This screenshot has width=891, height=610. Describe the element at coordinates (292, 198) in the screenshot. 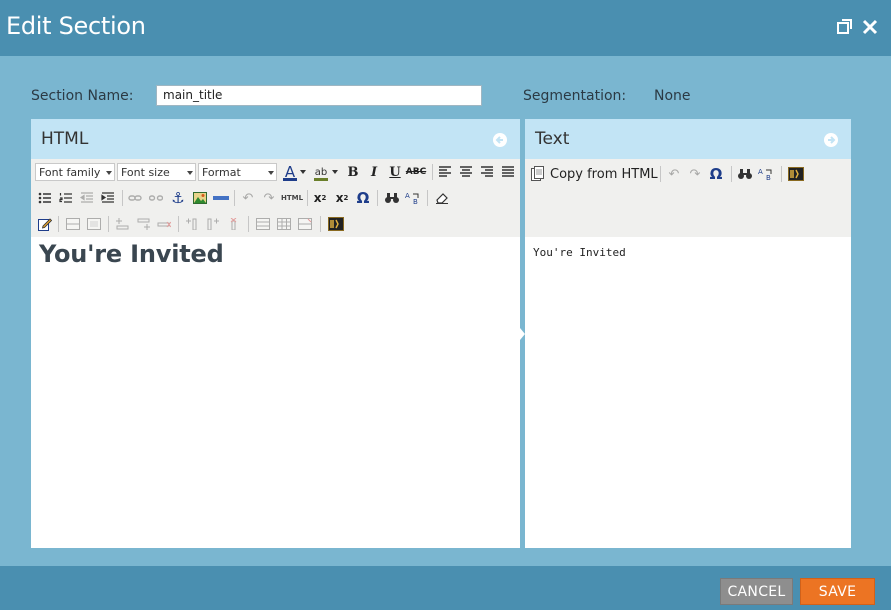

I see `html-source-button: HTML` at that location.